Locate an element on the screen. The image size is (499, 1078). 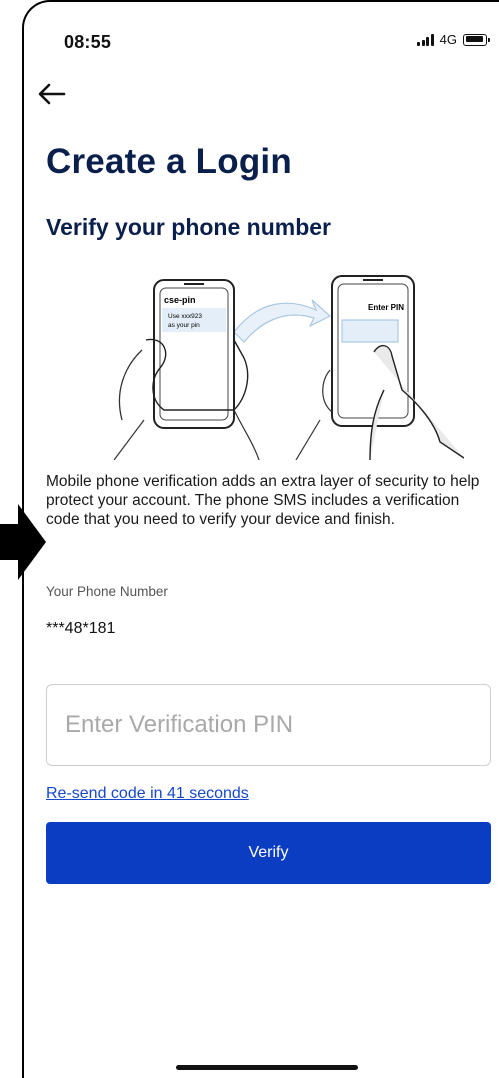
verify-button: Verify is located at coordinates (268, 853).